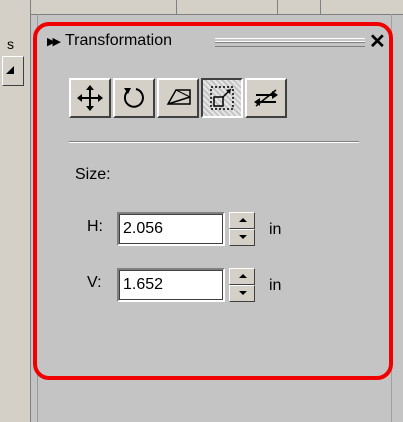 This screenshot has height=422, width=403. I want to click on size-button, so click(222, 98).